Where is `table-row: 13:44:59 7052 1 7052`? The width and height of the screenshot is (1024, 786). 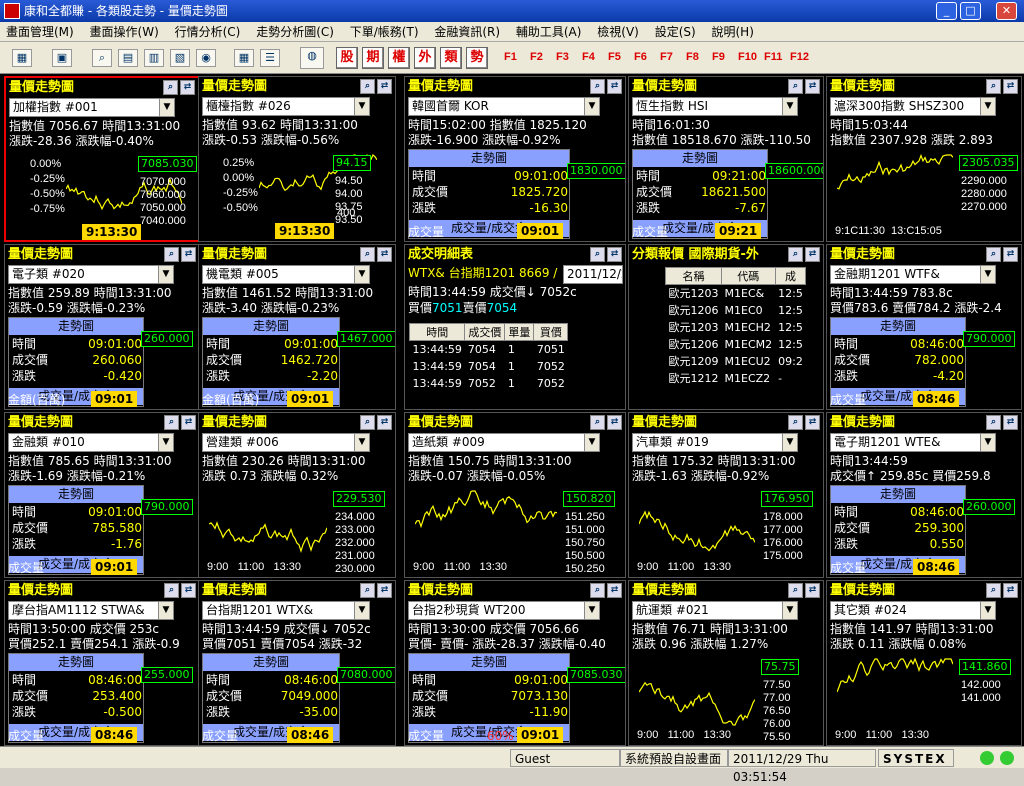
table-row: 13:44:59 7052 1 7052 is located at coordinates (489, 383).